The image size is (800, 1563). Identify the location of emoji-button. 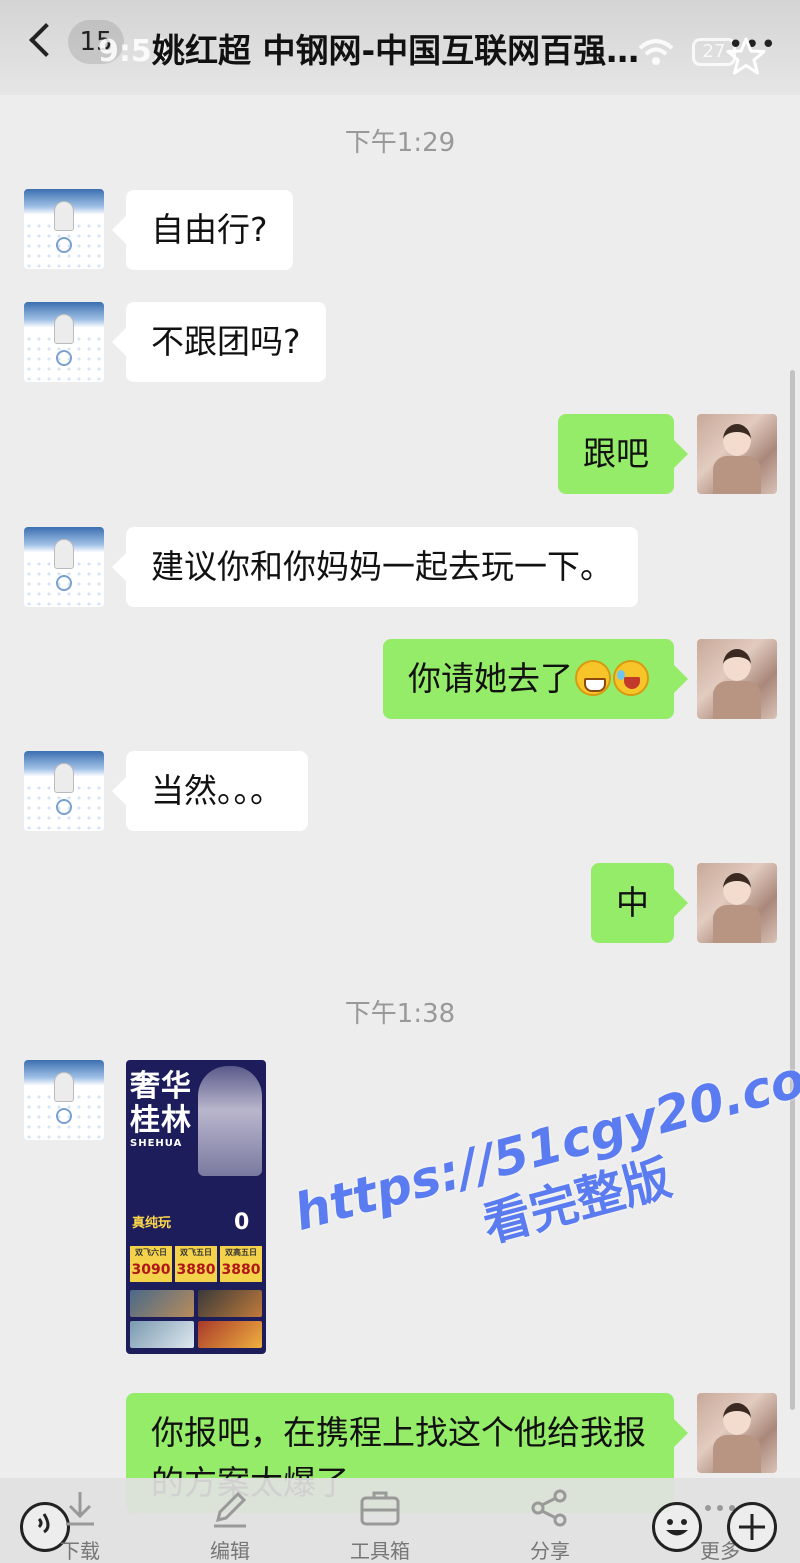
(677, 1527).